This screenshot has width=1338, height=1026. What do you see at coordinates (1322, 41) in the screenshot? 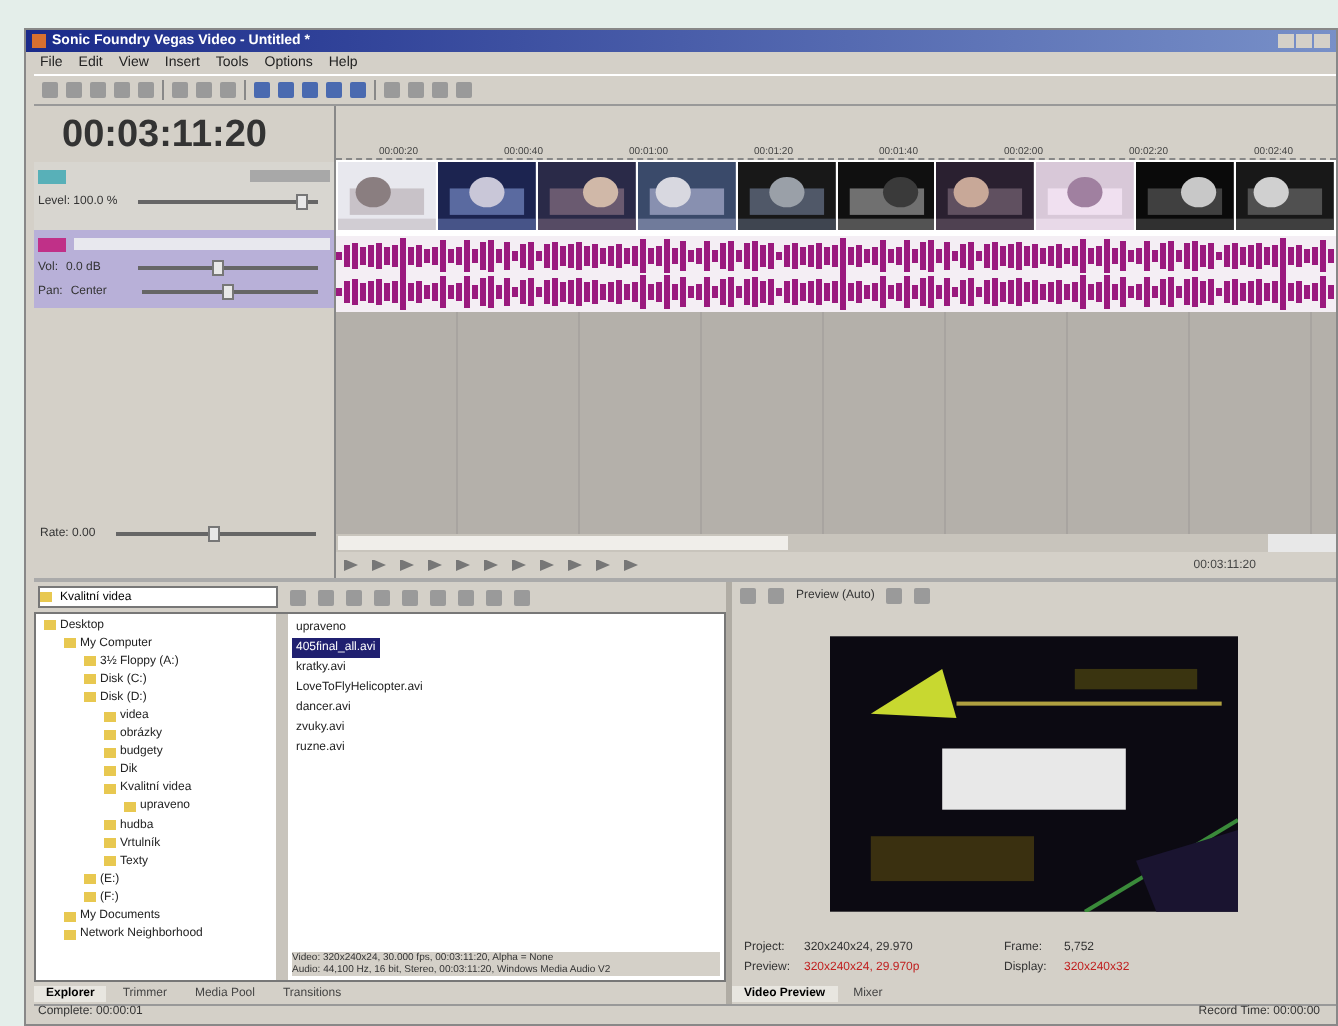
I see `close-button` at bounding box center [1322, 41].